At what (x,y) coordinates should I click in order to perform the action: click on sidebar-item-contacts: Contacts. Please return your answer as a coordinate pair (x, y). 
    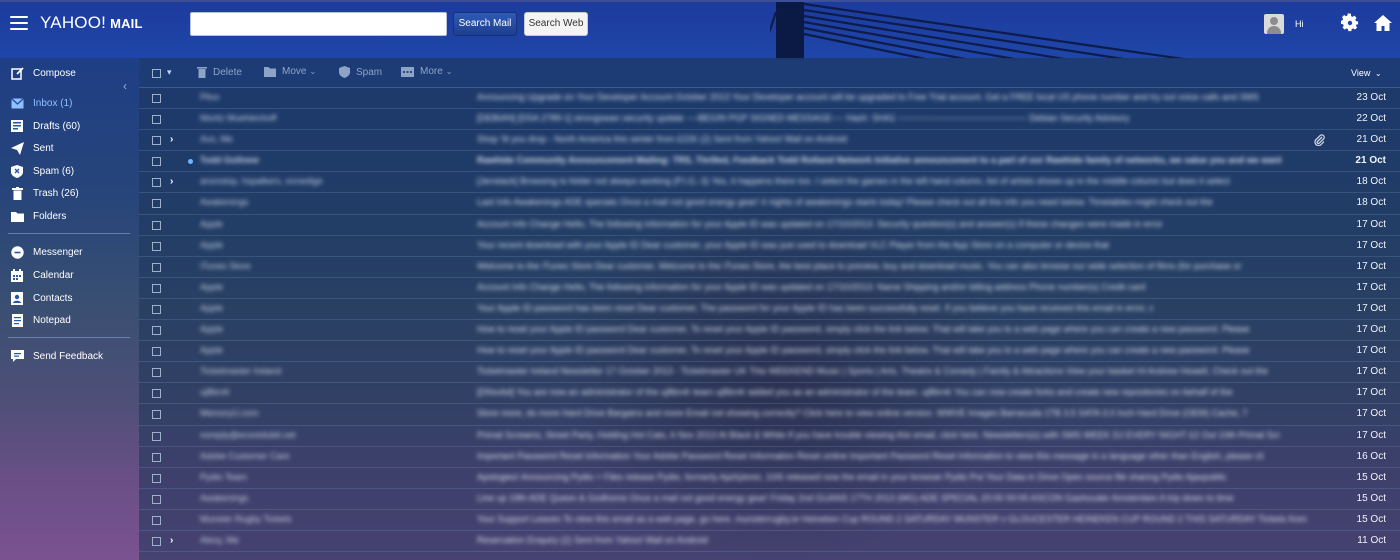
    Looking at the image, I should click on (69, 298).